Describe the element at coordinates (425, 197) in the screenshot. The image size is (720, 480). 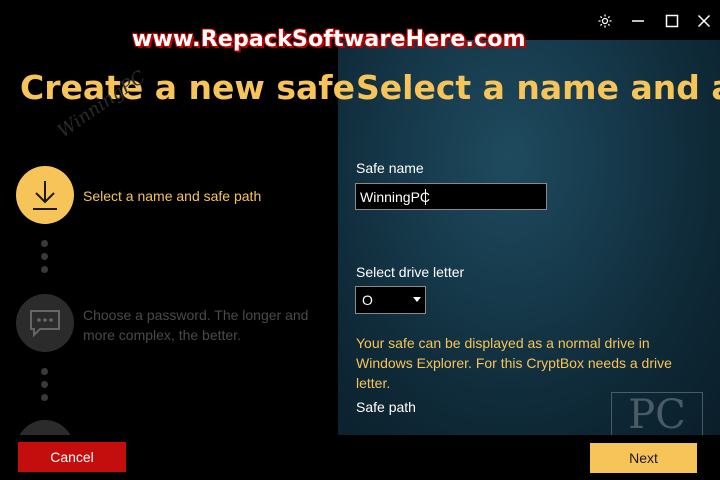
I see `text-caret` at that location.